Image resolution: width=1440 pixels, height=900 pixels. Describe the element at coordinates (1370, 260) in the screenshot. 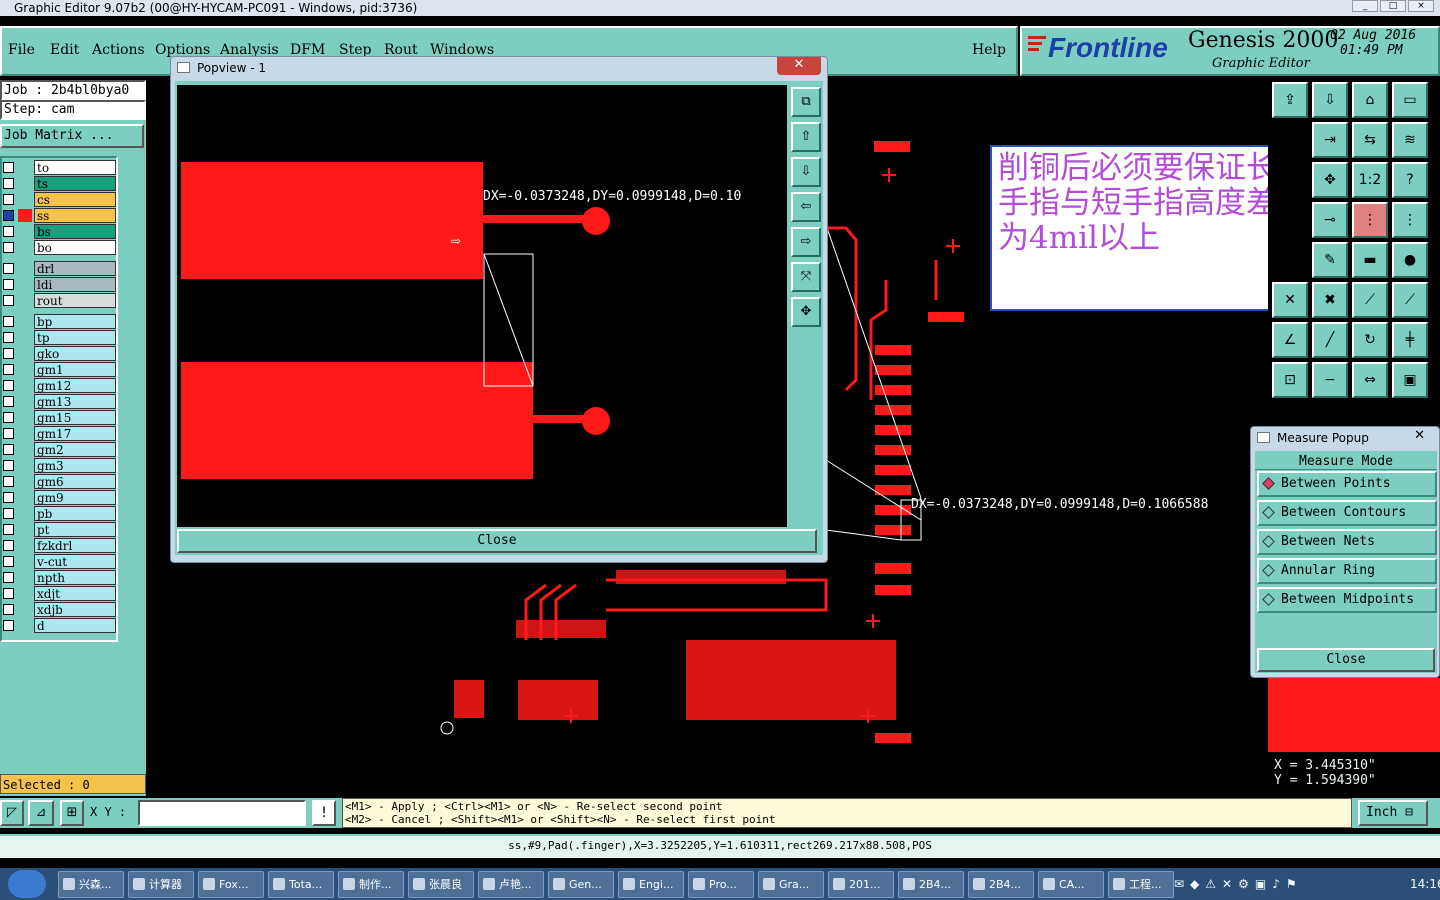

I see `ruler-icon: ▬` at that location.